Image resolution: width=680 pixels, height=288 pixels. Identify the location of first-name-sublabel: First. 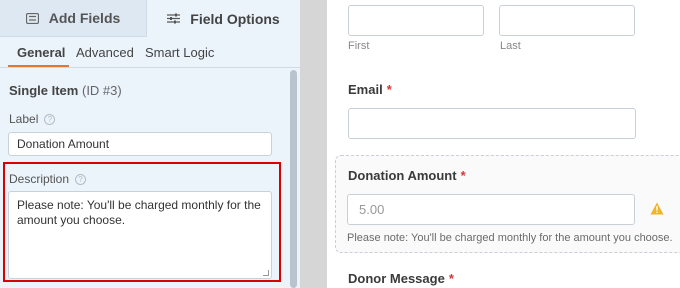
(359, 46).